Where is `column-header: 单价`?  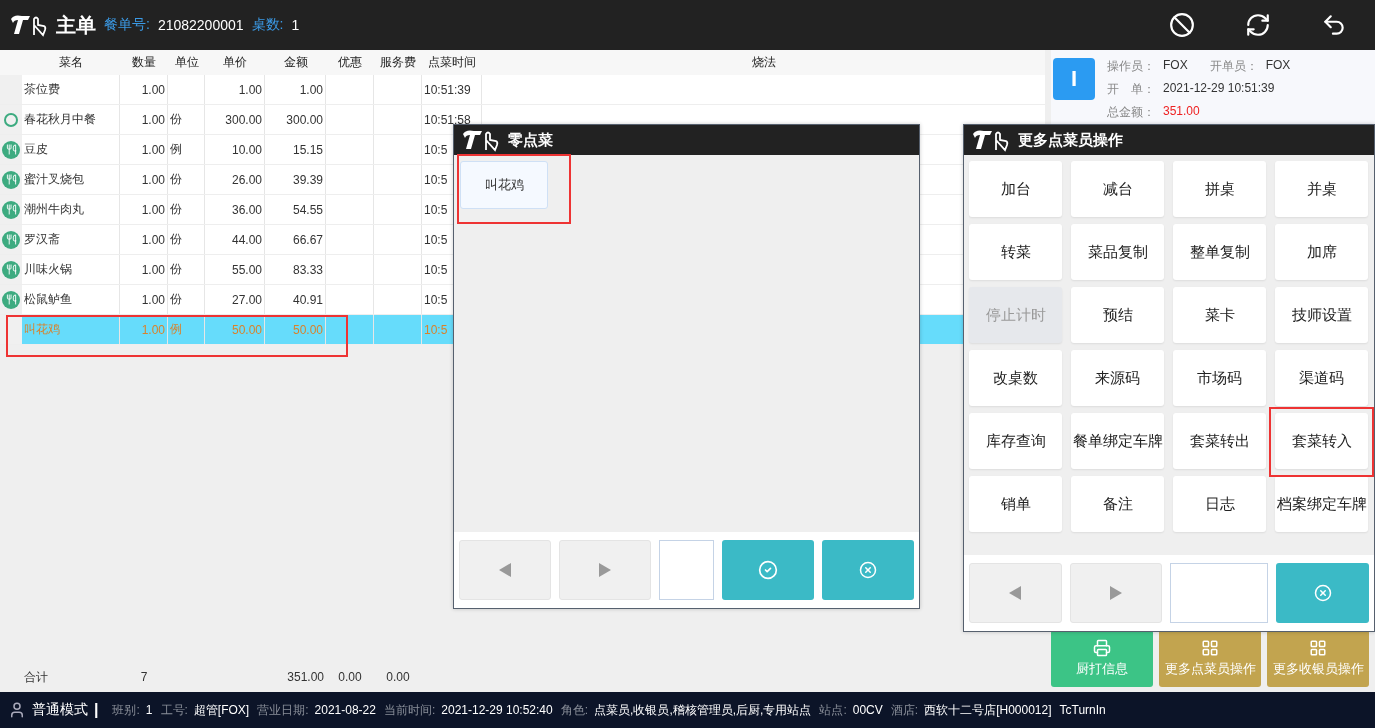 column-header: 单价 is located at coordinates (235, 62).